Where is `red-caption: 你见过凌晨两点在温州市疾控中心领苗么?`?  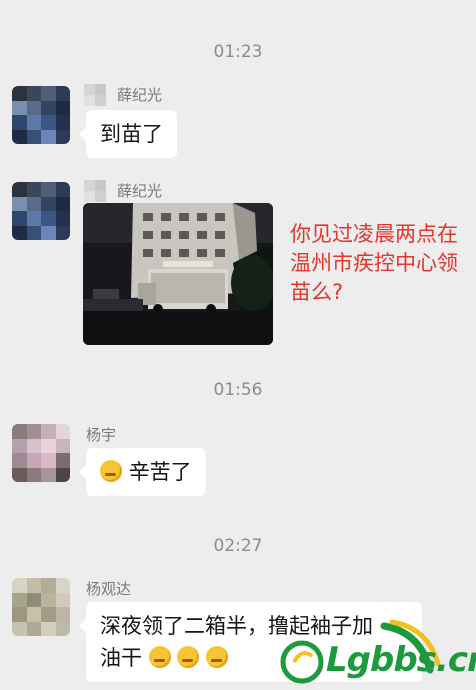 red-caption: 你见过凌晨两点在温州市疾控中心领苗么? is located at coordinates (374, 263).